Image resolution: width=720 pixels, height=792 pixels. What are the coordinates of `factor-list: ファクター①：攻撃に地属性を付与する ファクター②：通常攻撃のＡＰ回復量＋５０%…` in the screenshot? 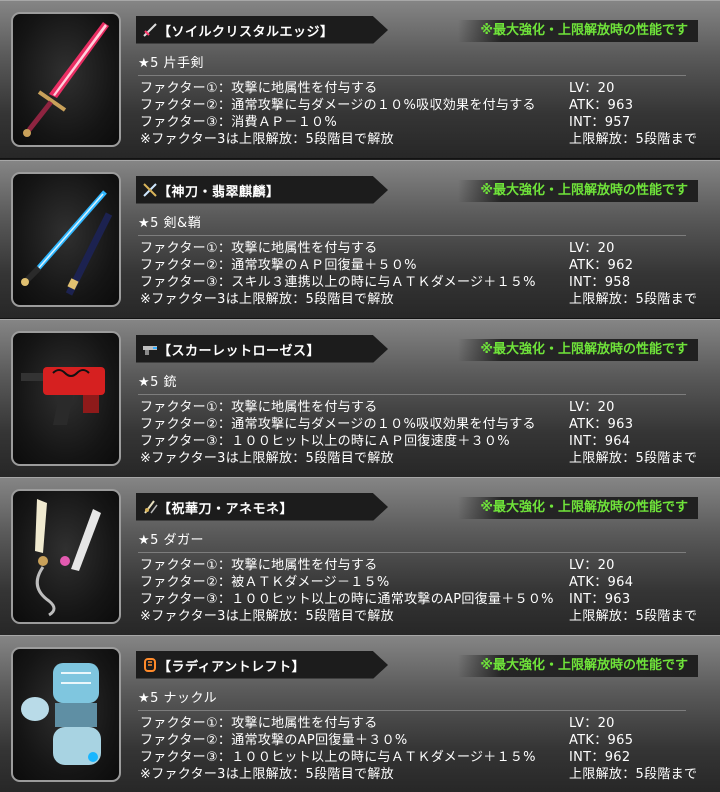 It's located at (338, 274).